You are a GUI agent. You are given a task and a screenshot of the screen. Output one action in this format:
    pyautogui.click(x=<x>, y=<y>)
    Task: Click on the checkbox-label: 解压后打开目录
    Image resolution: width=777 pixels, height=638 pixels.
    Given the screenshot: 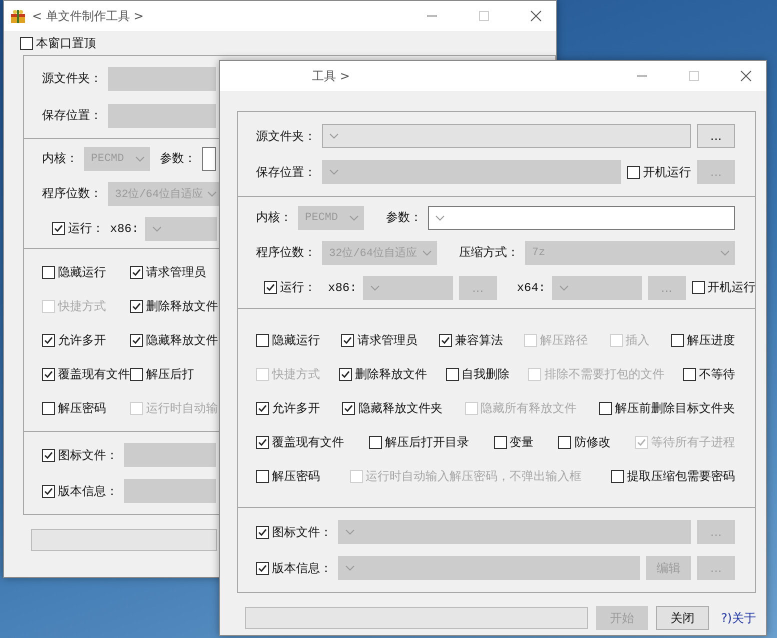 What is the action you would take?
    pyautogui.click(x=426, y=442)
    